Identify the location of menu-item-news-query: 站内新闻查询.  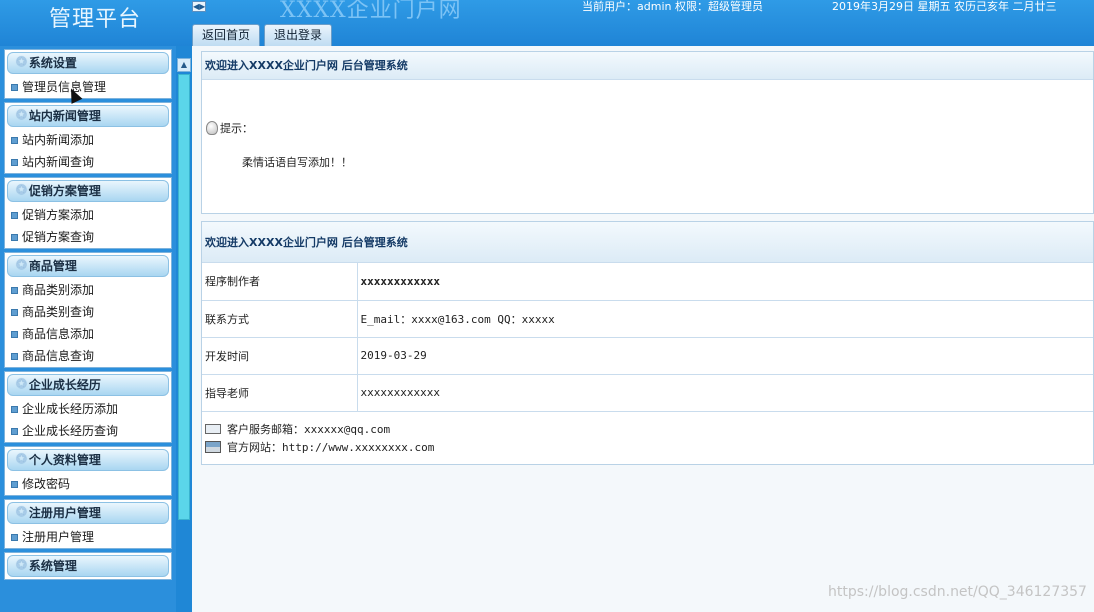
(88, 162).